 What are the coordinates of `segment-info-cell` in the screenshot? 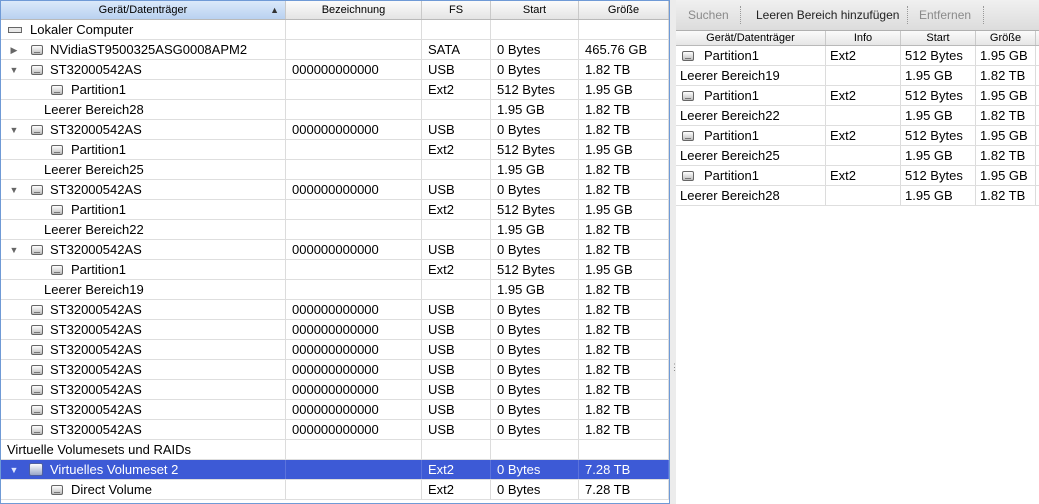 It's located at (863, 195).